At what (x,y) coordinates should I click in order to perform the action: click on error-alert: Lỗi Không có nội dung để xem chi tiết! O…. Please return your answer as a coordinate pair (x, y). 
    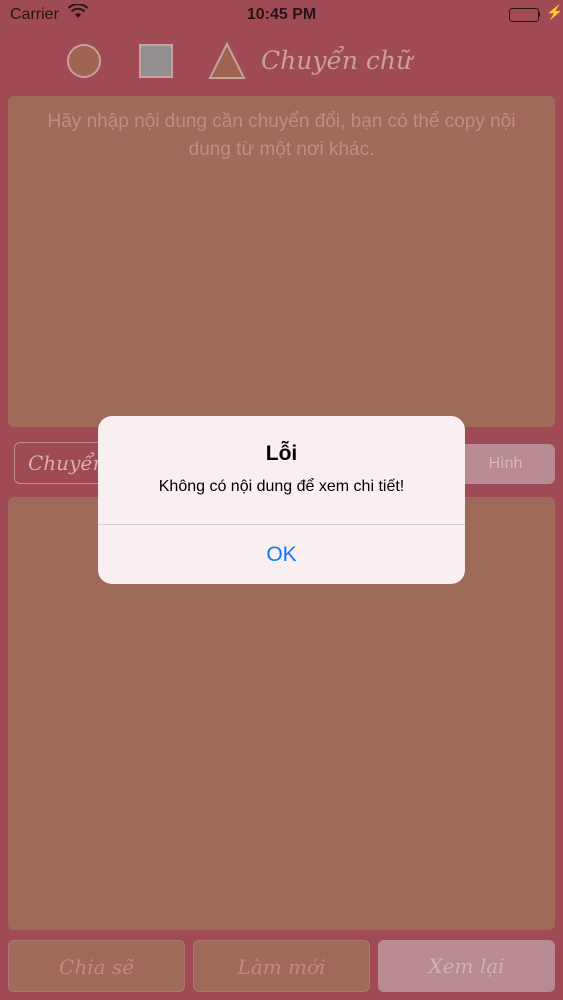
    Looking at the image, I should click on (281, 500).